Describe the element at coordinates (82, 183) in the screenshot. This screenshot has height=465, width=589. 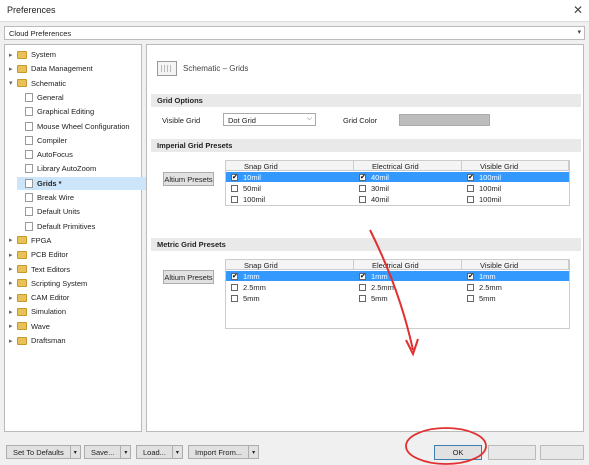
I see `tree-item: Grids *` at that location.